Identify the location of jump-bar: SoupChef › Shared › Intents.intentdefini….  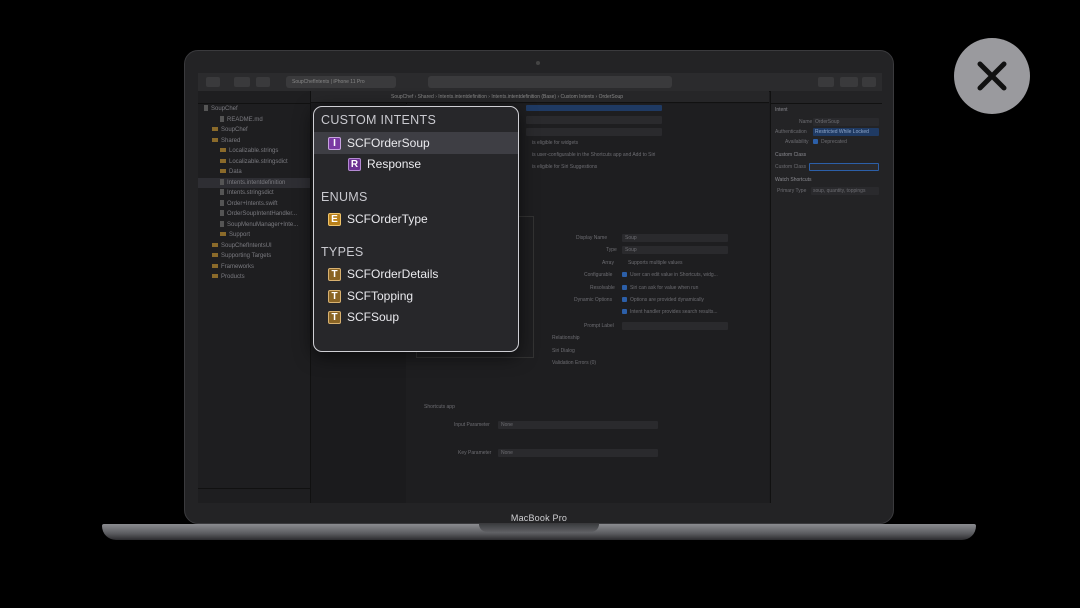
(540, 97).